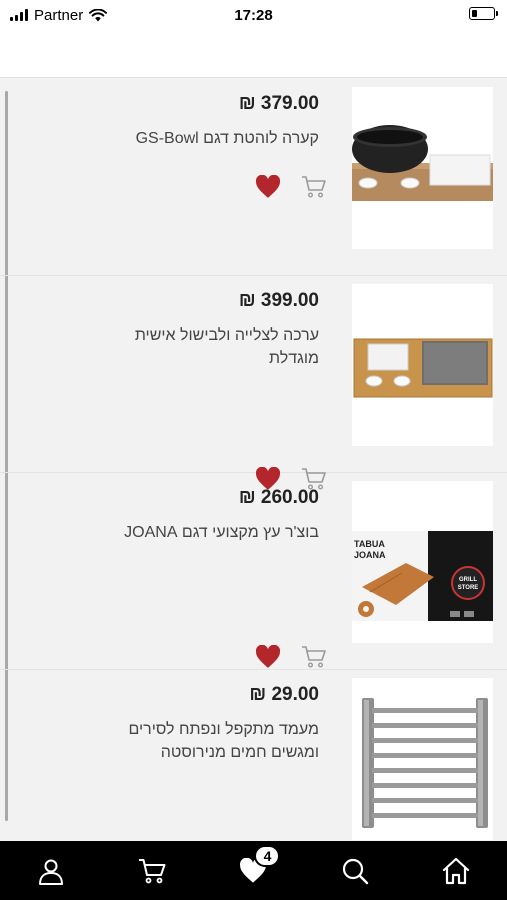 The height and width of the screenshot is (900, 507). Describe the element at coordinates (253, 54) in the screenshot. I see `header-area` at that location.